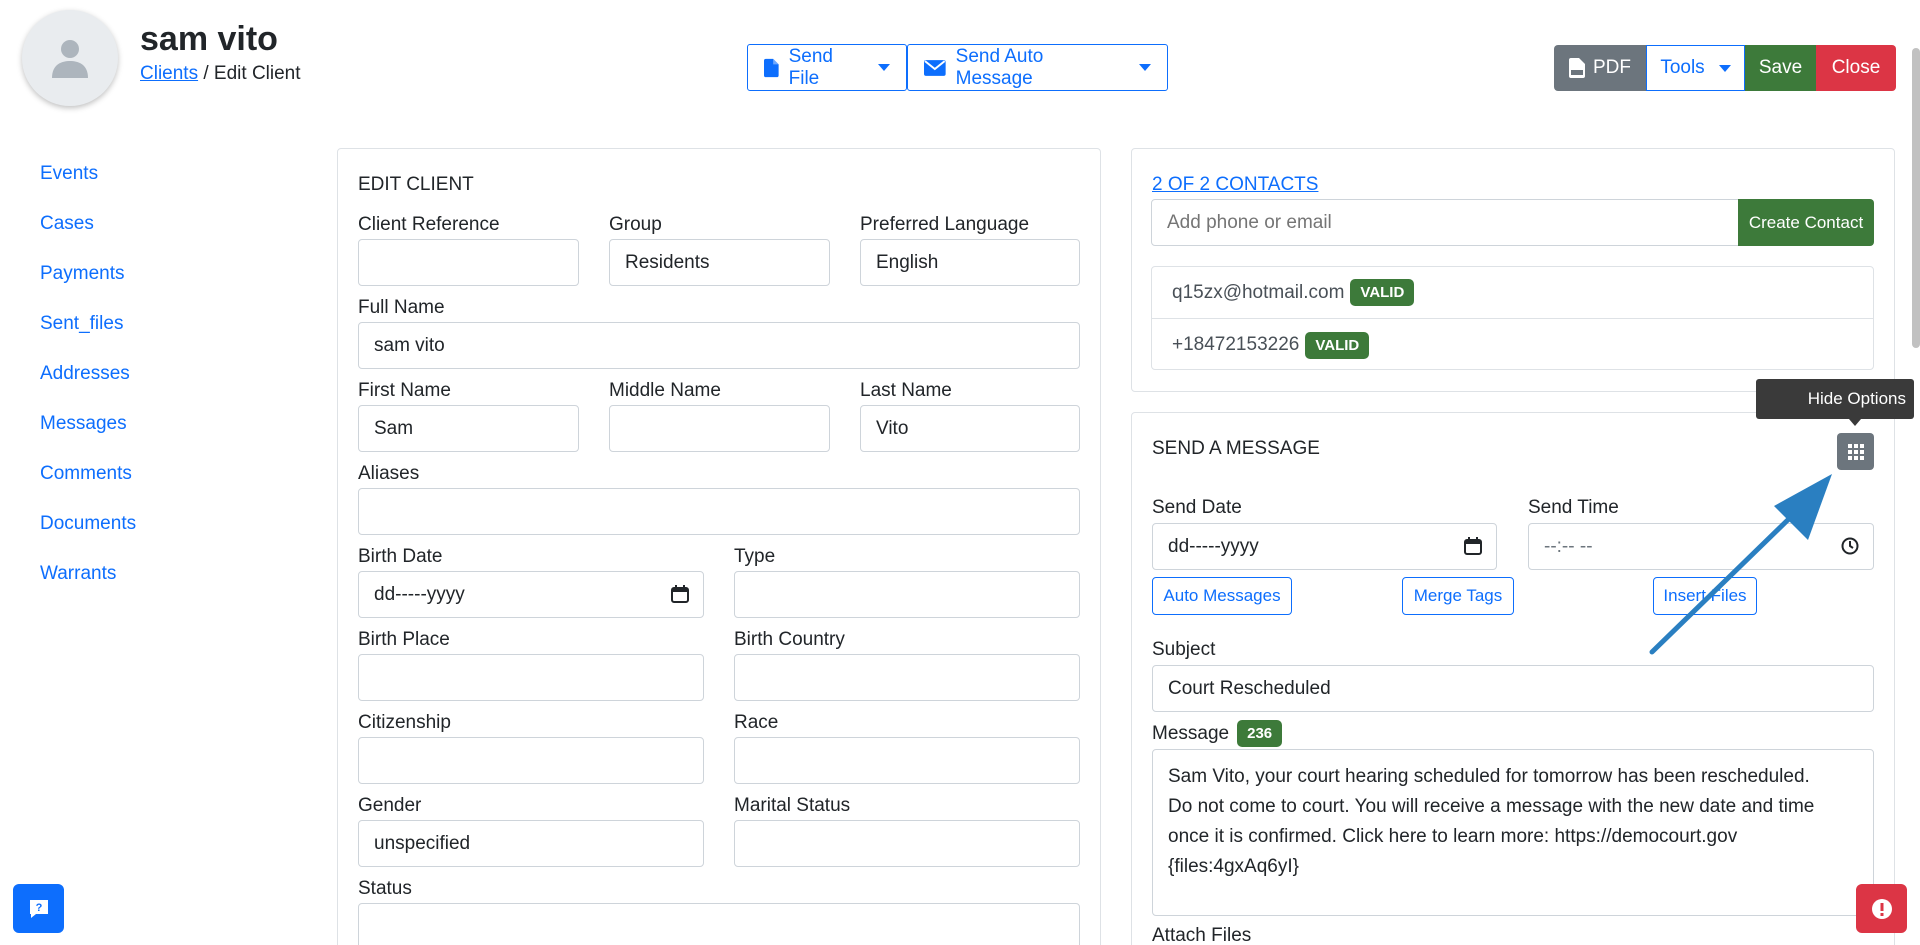 The height and width of the screenshot is (945, 1920). I want to click on message-line: {files:4gxAq6yI}, so click(1233, 866).